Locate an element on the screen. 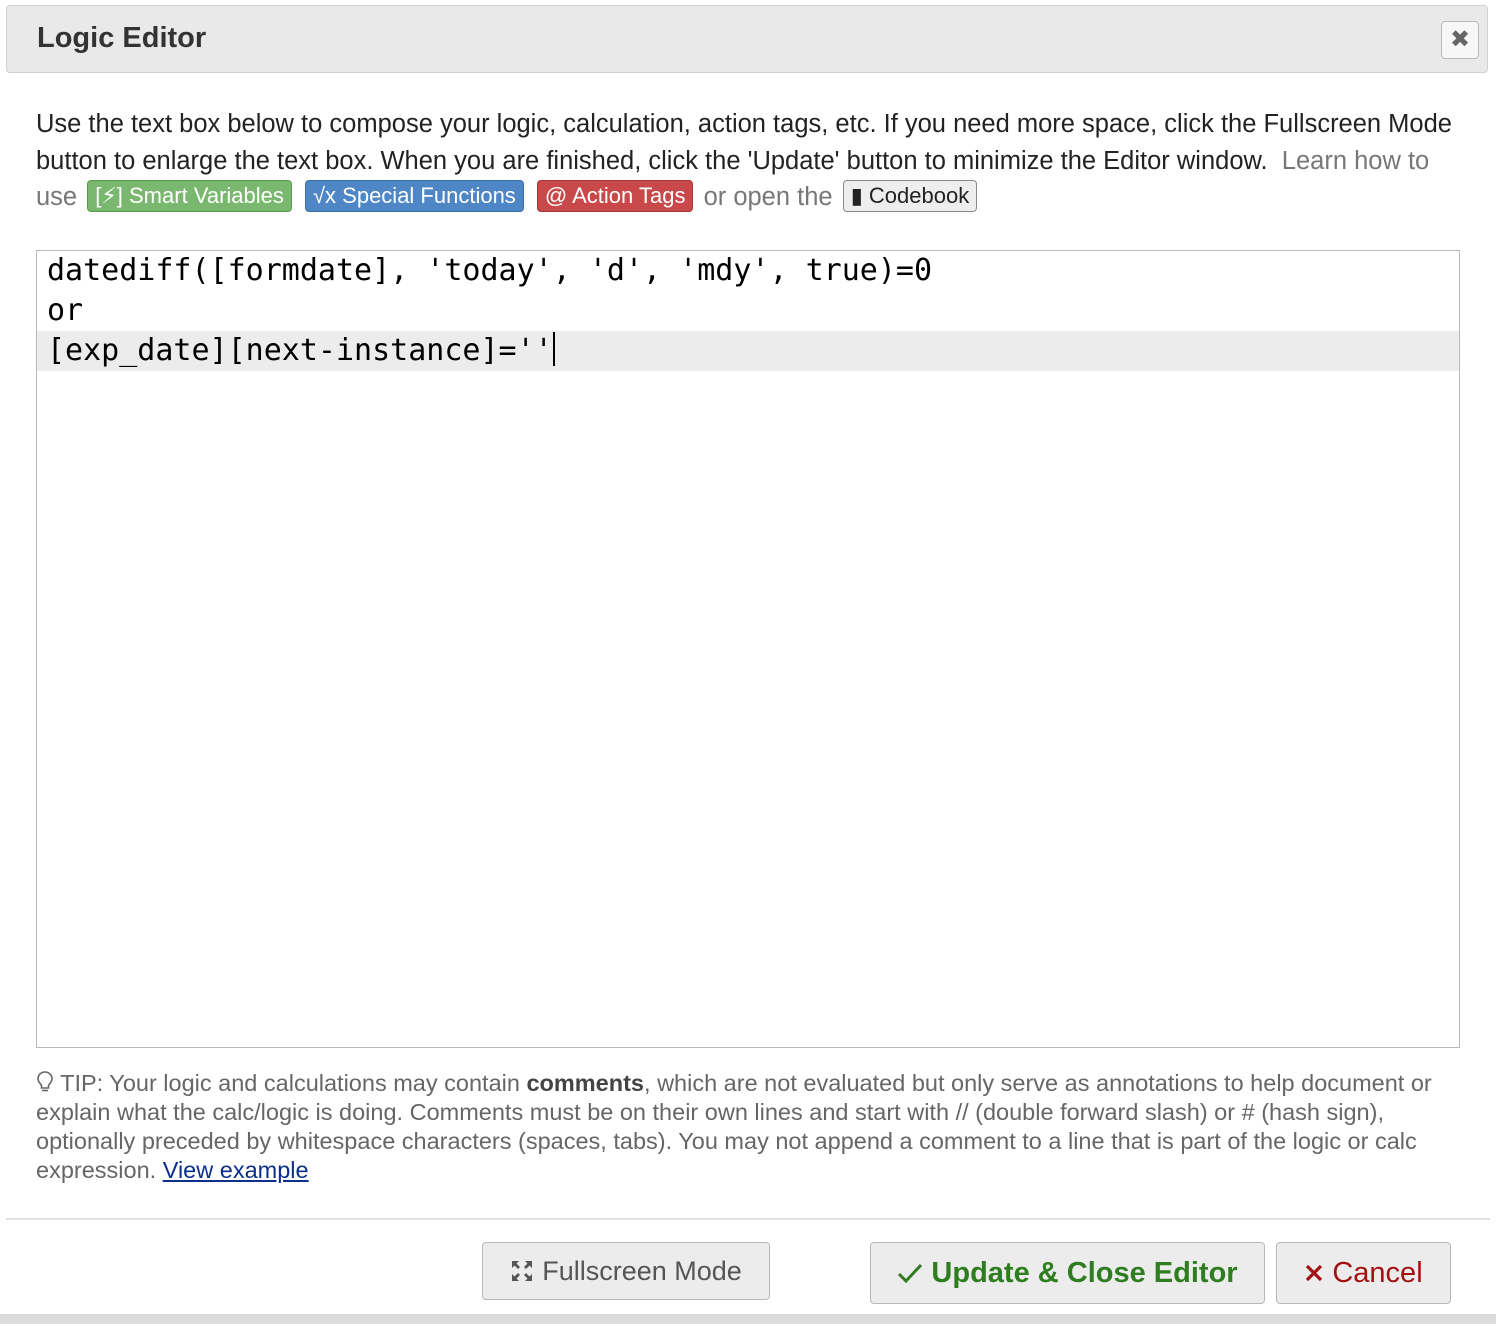  action-tags-button: @ Action Tags is located at coordinates (615, 196).